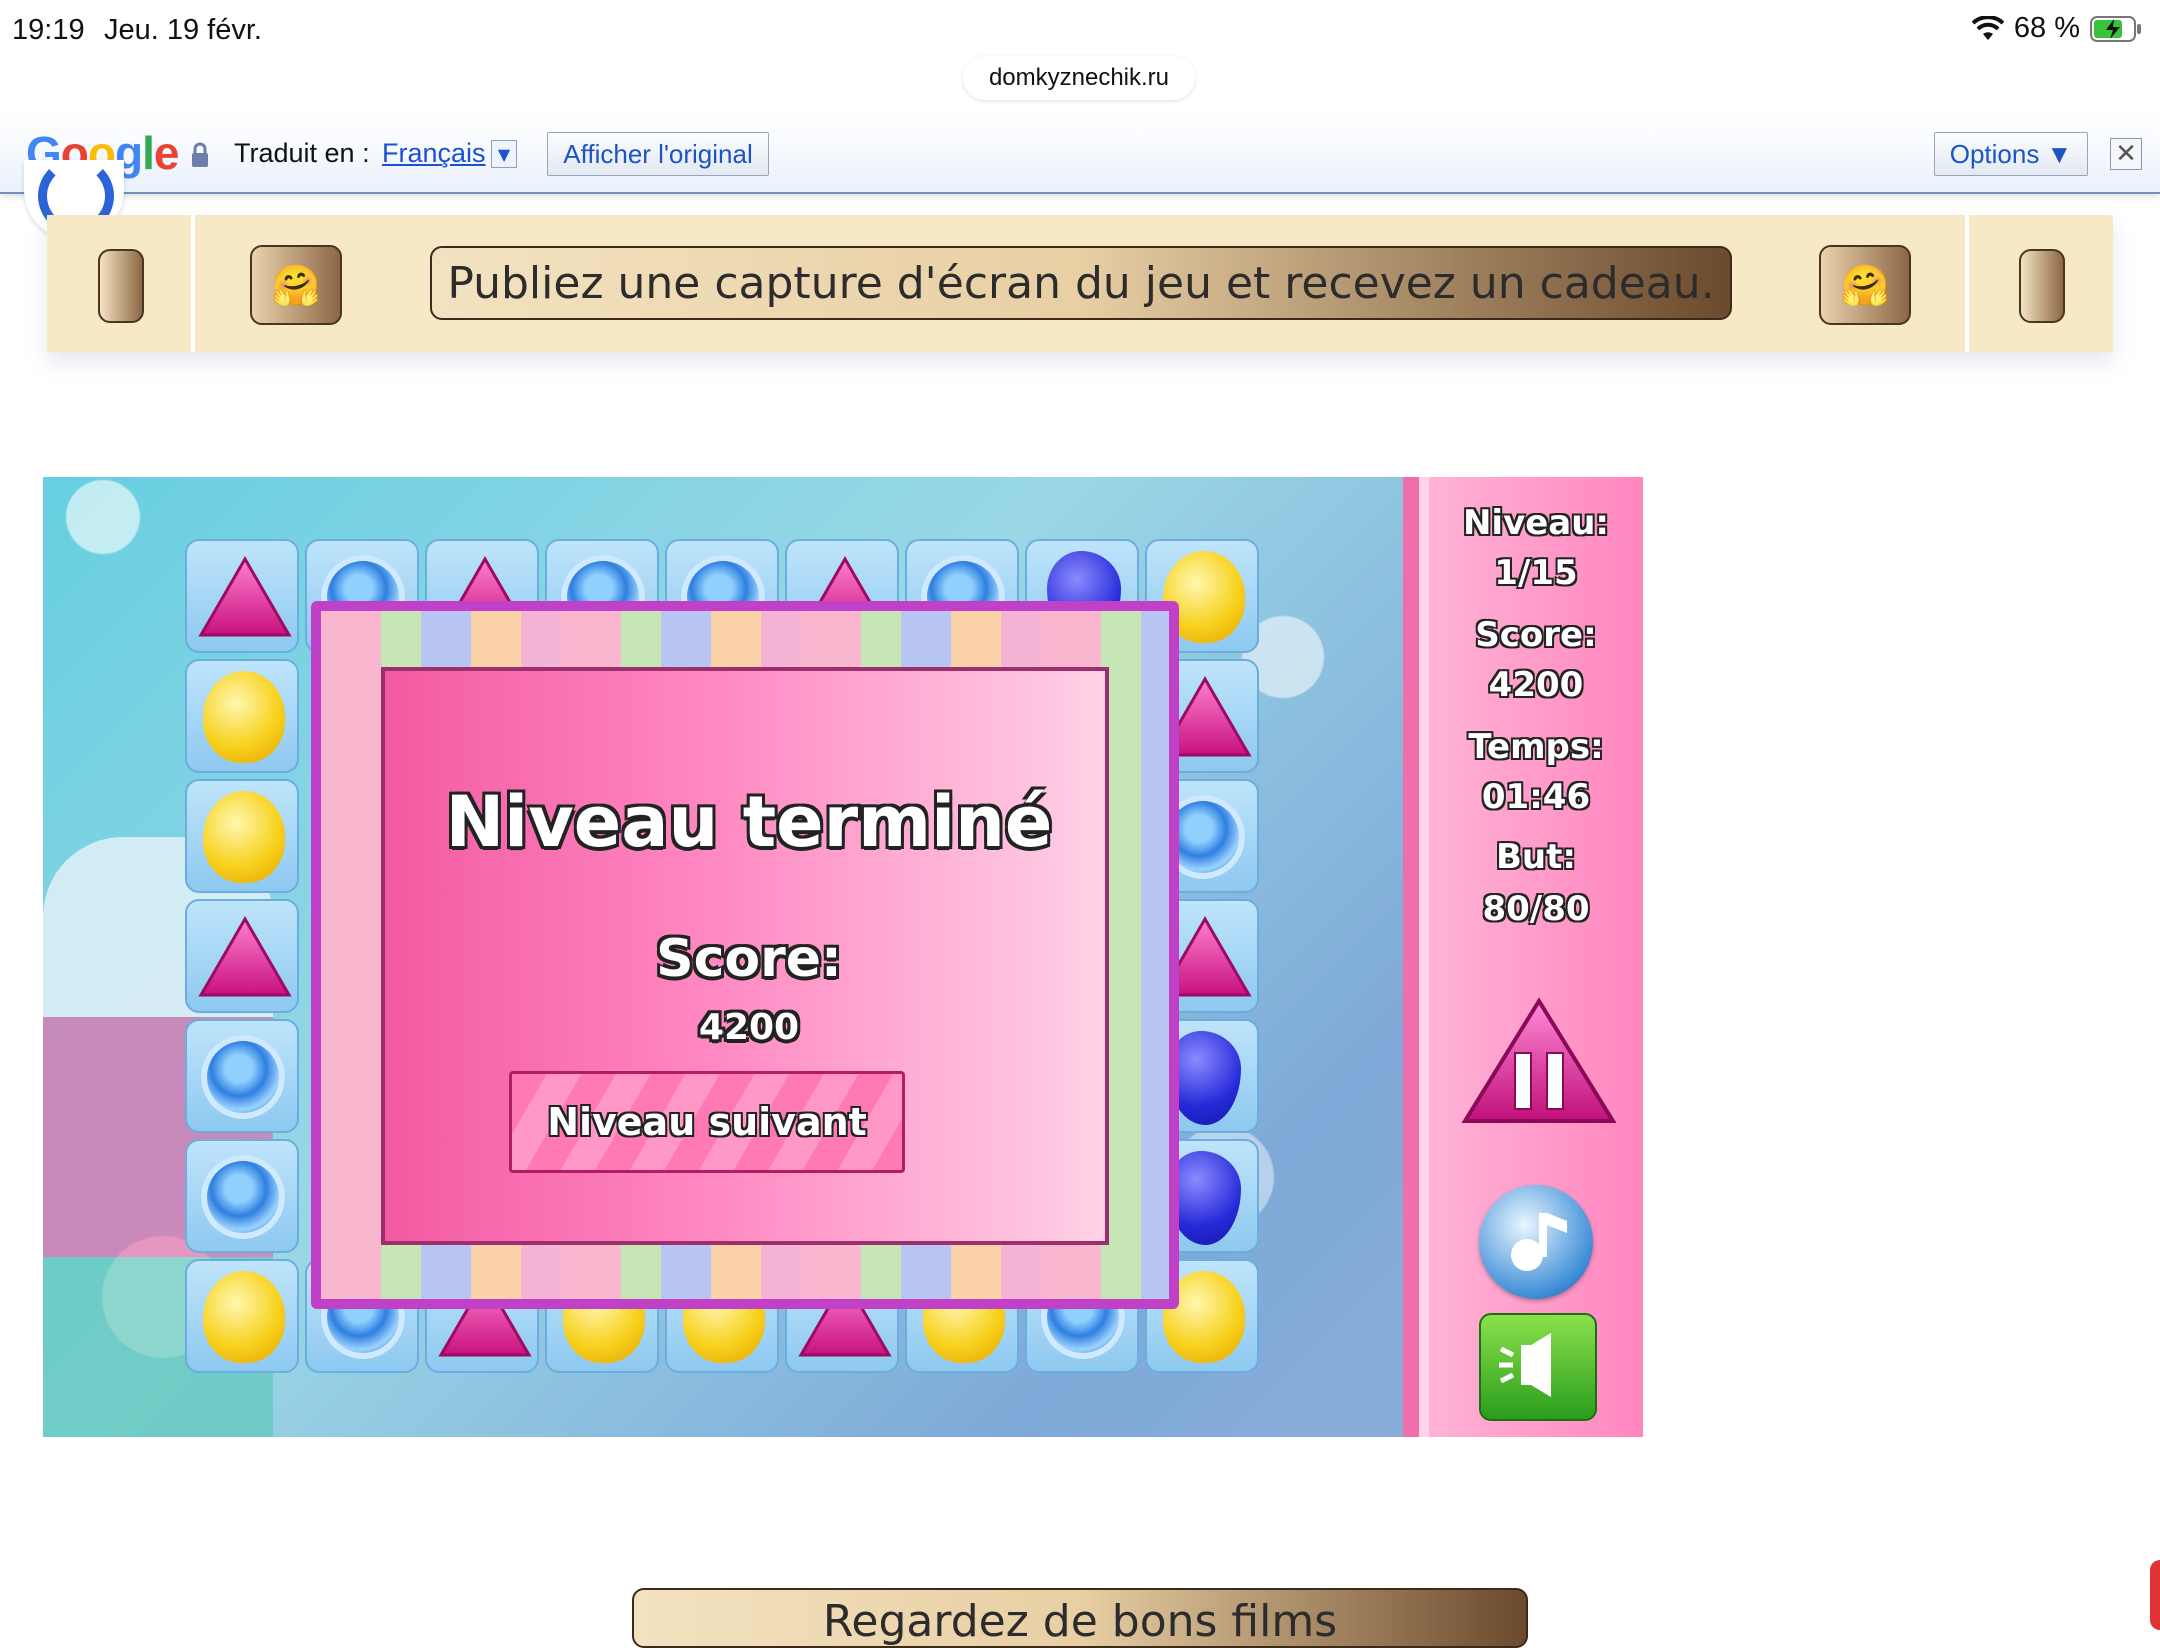 This screenshot has height=1648, width=2160. What do you see at coordinates (1536, 747) in the screenshot?
I see `time-label: Temps:` at bounding box center [1536, 747].